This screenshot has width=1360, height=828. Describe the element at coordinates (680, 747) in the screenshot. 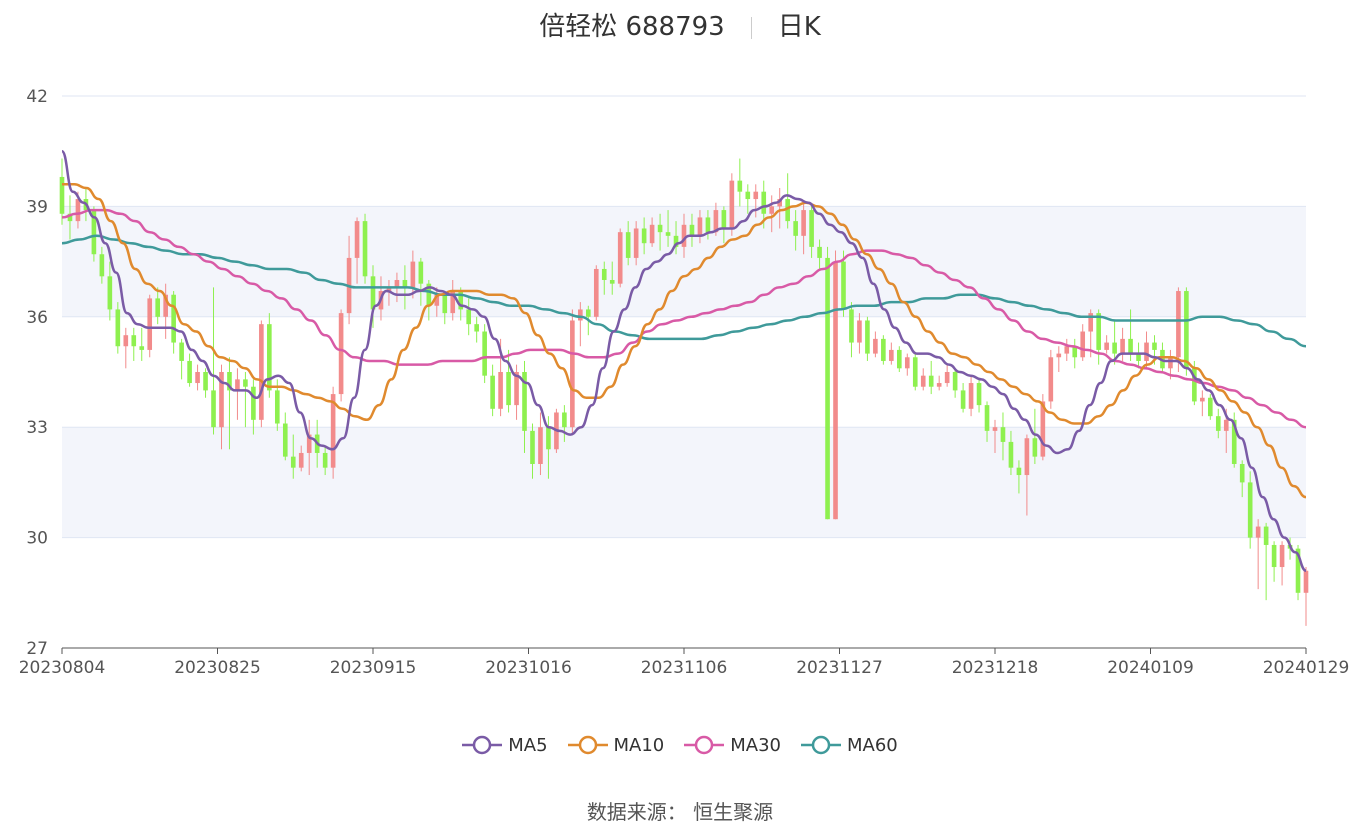

I see `legend: MA5 MA10 MA30 MA60` at that location.